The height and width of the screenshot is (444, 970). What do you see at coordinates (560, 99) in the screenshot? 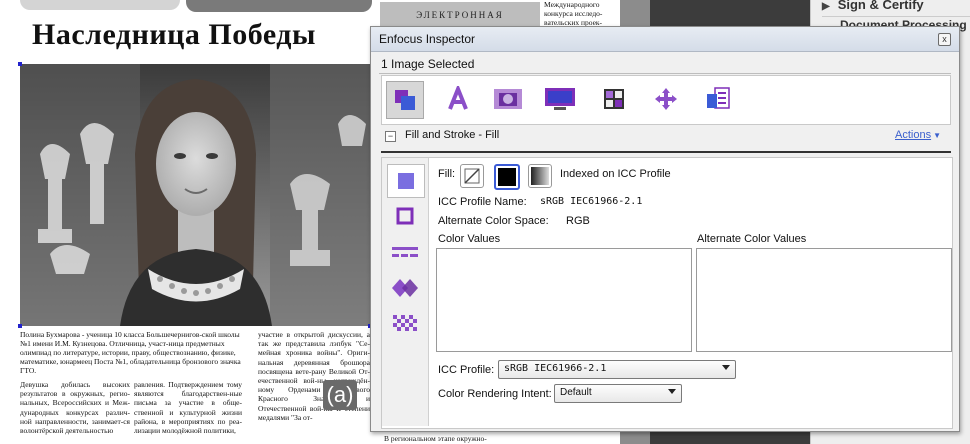
I see `monitor-icon` at bounding box center [560, 99].